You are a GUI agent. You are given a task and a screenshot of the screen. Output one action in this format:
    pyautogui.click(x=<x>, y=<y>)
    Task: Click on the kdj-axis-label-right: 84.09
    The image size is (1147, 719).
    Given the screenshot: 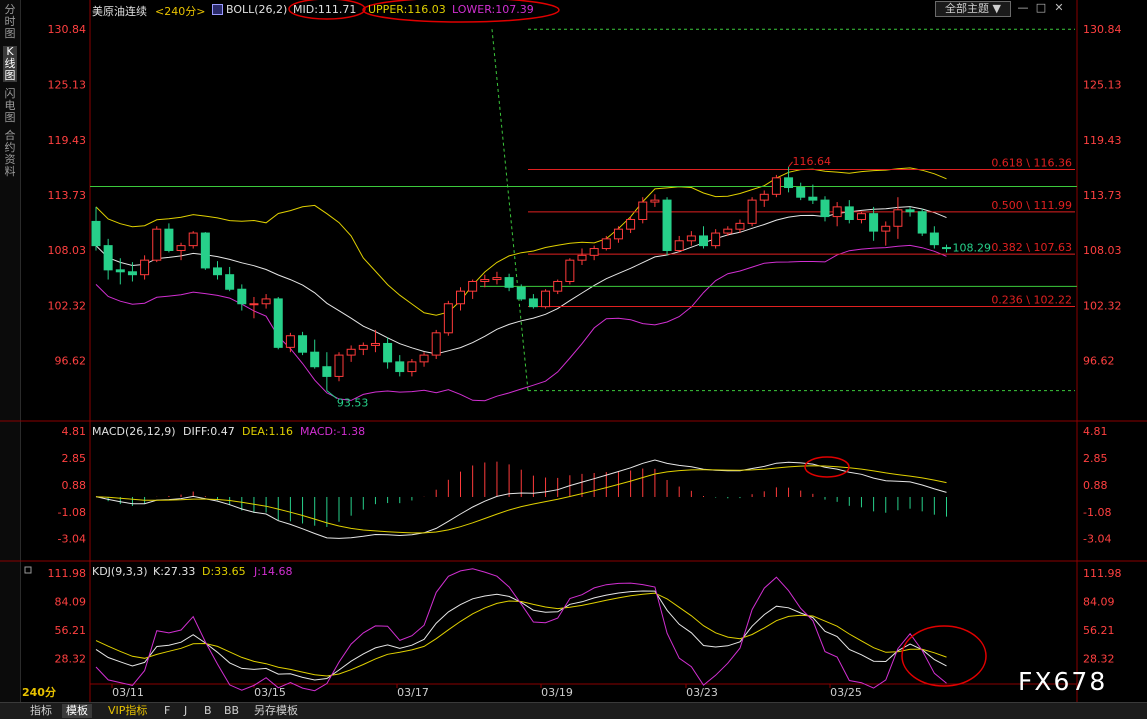 What is the action you would take?
    pyautogui.click(x=1099, y=602)
    